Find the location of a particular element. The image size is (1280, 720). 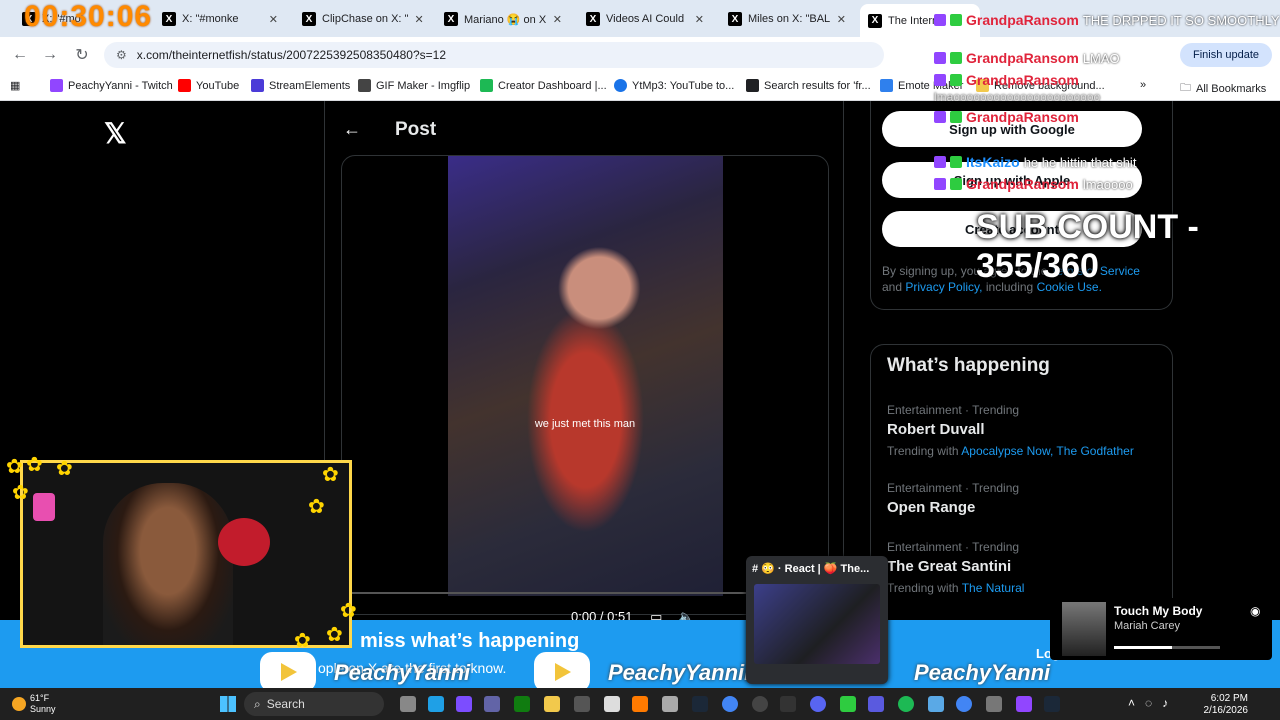

browser-tab: X ClipChase on X: " ✕ is located at coordinates (361, 19).